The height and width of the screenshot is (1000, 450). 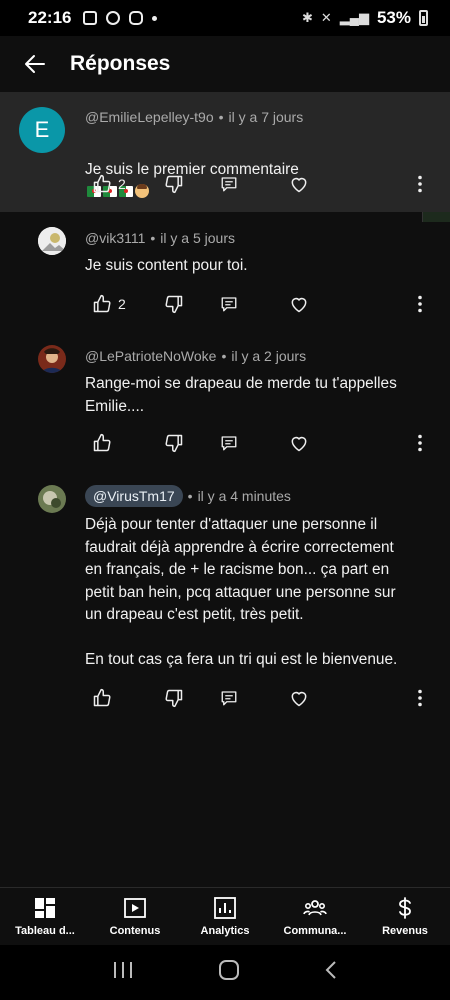 What do you see at coordinates (150, 356) in the screenshot?
I see `comment-author: @LePatrioteNoWoke` at bounding box center [150, 356].